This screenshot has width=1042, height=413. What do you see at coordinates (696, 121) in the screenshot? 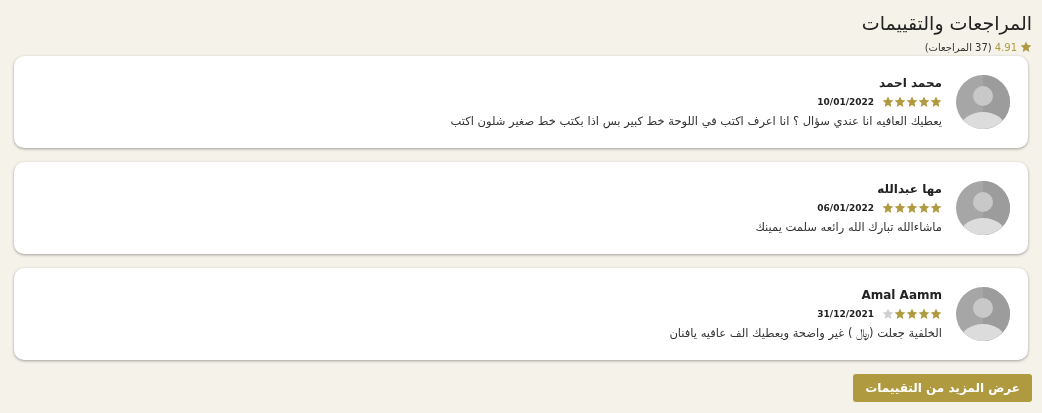
I see `review-text: يعطيك العافيه انا عندي سؤال ؟ انا اعرف اكتب في اللوحة خط كبير بس اذا بكتب خط صغير شلون اكتب` at bounding box center [696, 121].